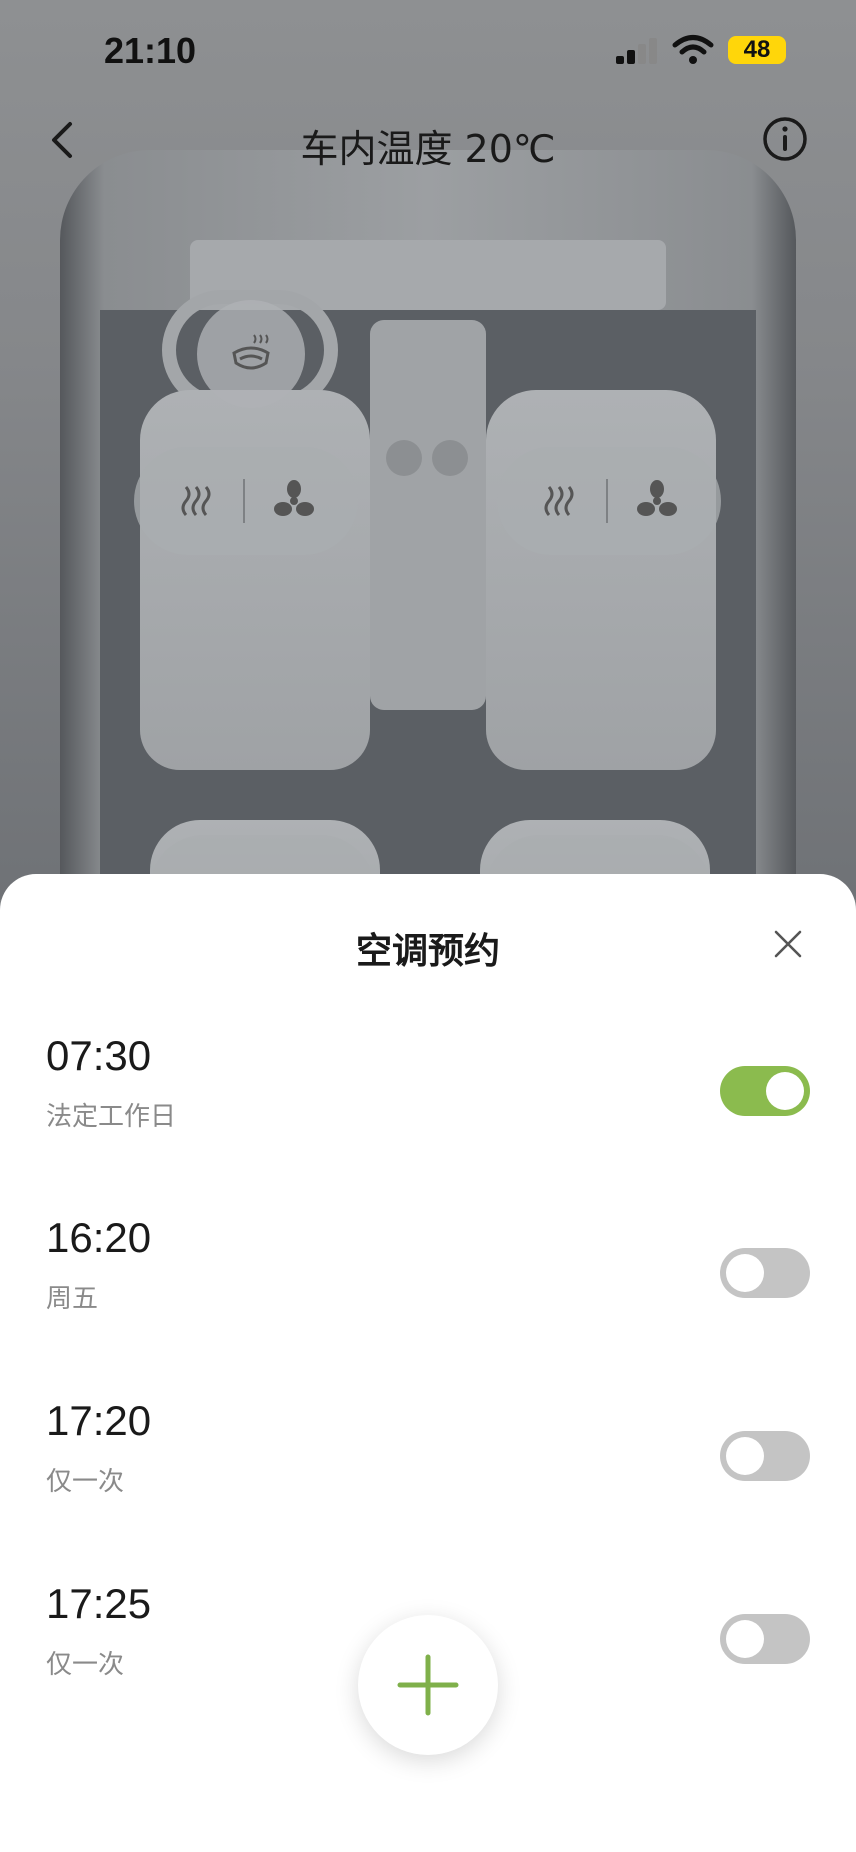 Image resolution: width=856 pixels, height=1852 pixels. Describe the element at coordinates (636, 51) in the screenshot. I see `cellular-signal-icon` at that location.